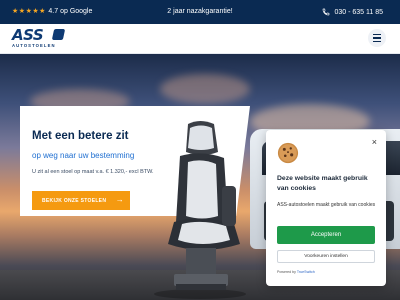  Describe the element at coordinates (286, 272) in the screenshot. I see `powered-by-prefix: Powered by` at that location.